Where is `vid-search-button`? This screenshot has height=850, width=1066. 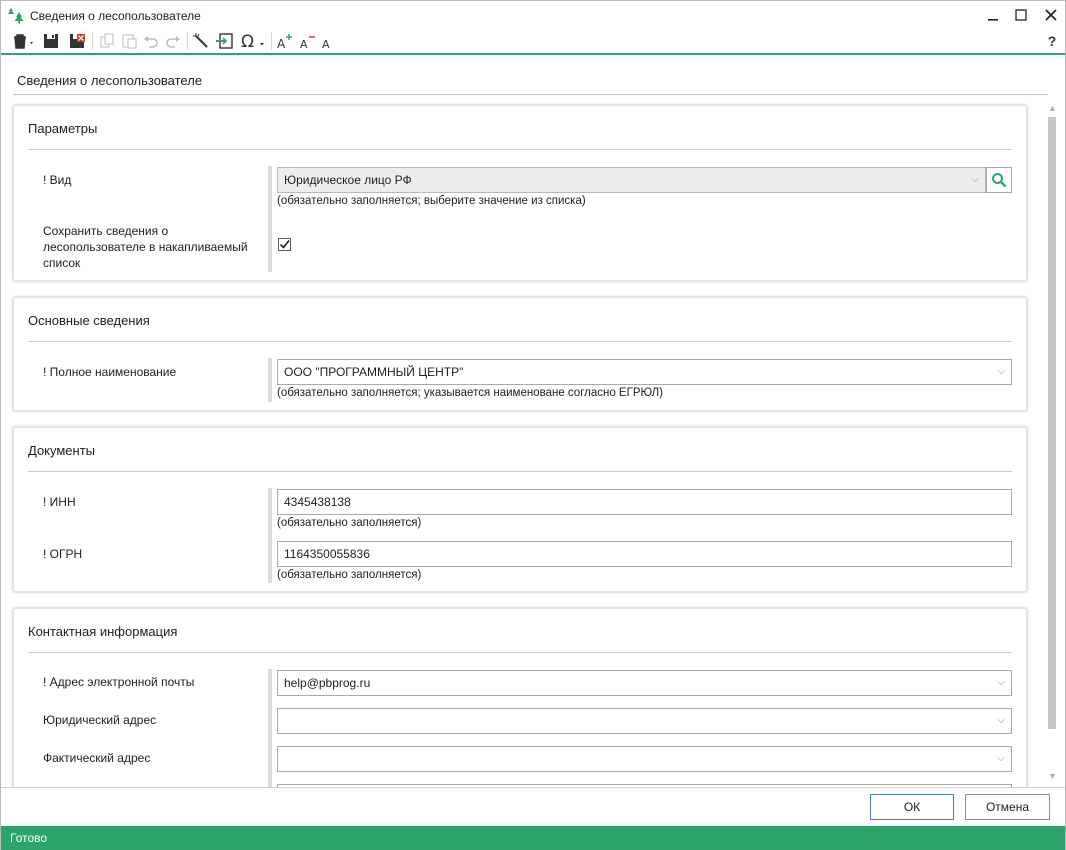
vid-search-button is located at coordinates (999, 180).